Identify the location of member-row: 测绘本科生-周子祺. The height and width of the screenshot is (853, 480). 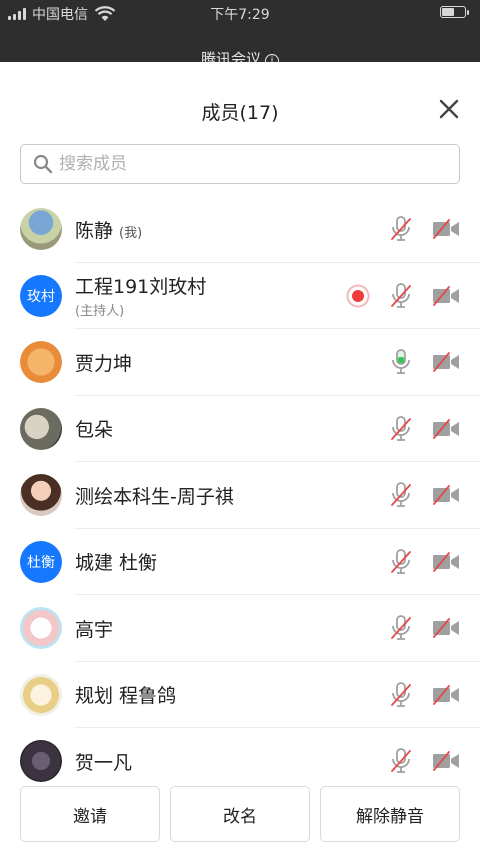
(240, 495).